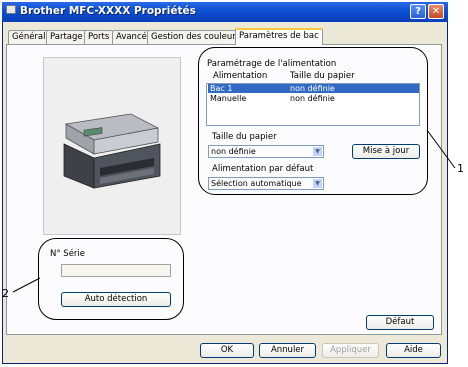 Image resolution: width=468 pixels, height=367 pixels. What do you see at coordinates (460, 168) in the screenshot?
I see `callout-number-1: 1` at bounding box center [460, 168].